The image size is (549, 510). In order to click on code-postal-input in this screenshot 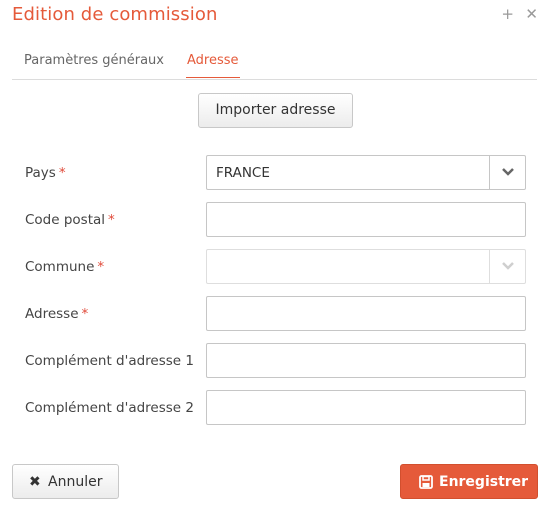, I will do `click(366, 219)`.